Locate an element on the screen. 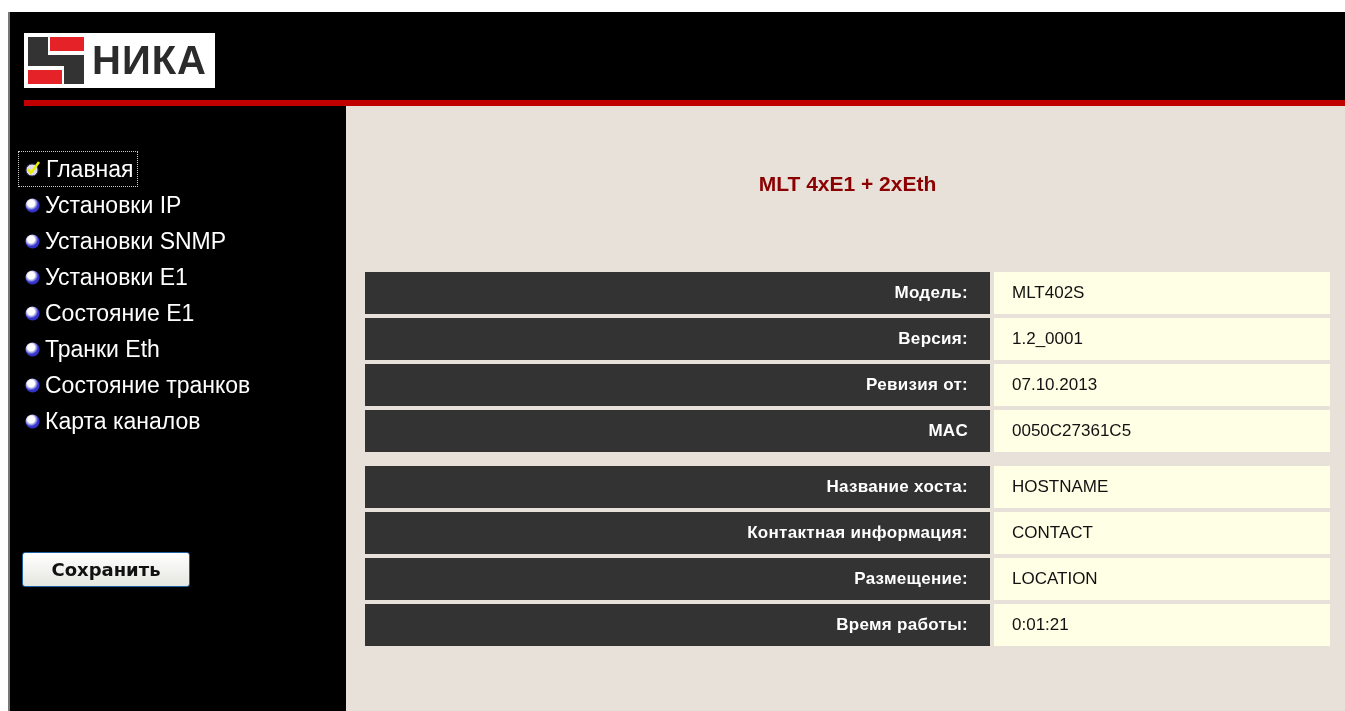  field-label: Ревизия от: is located at coordinates (677, 385).